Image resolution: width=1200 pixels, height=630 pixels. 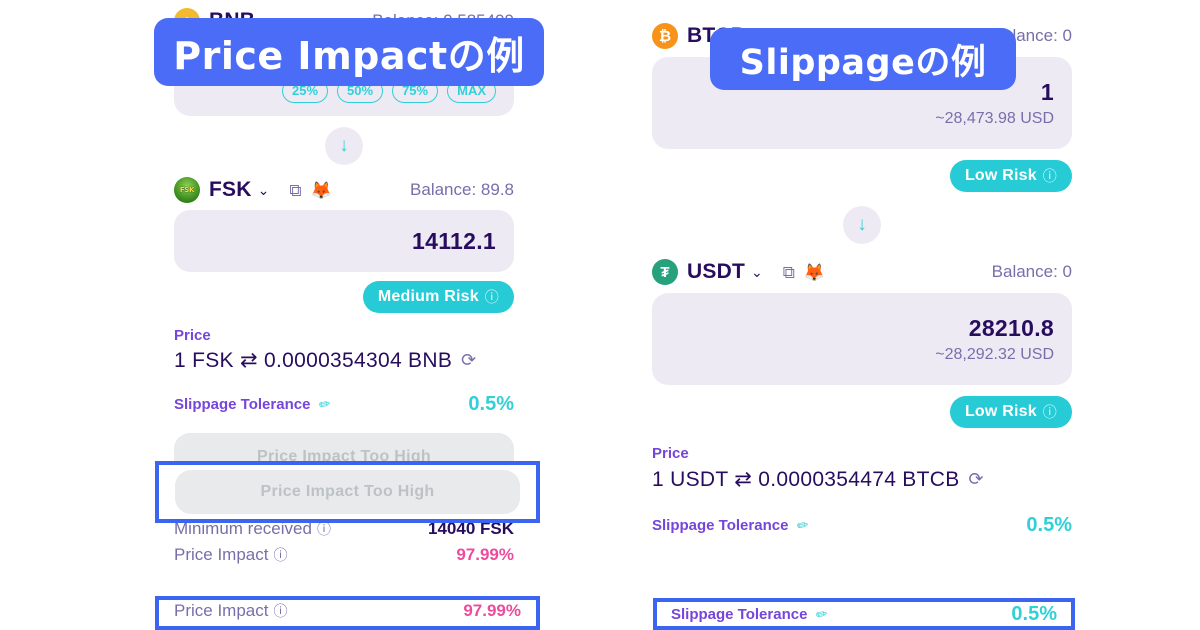 I want to click on right-swap-direction-button: ↓, so click(x=862, y=225).